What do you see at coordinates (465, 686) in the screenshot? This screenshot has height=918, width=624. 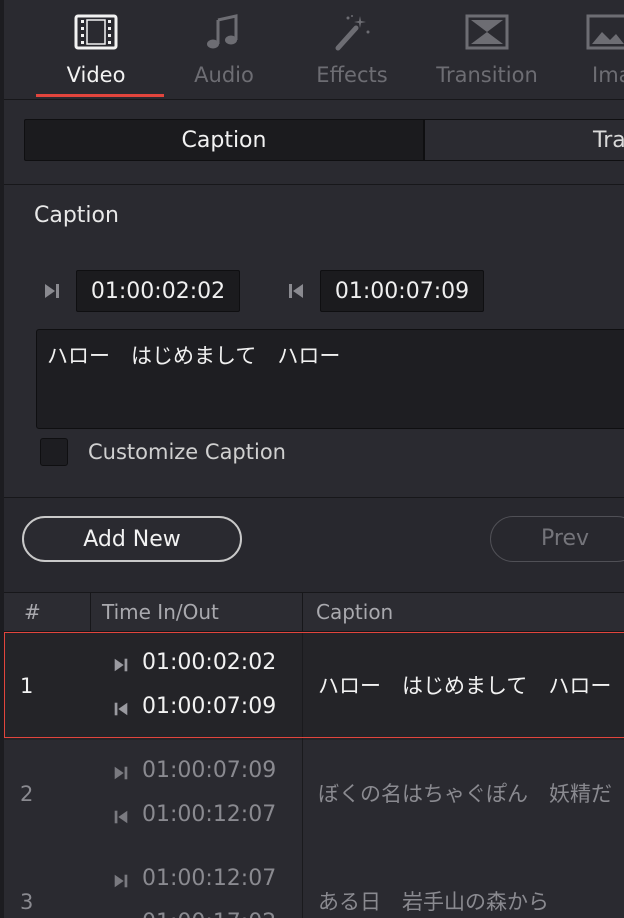 I see `row-caption: ハロー はじめまして ハロー` at bounding box center [465, 686].